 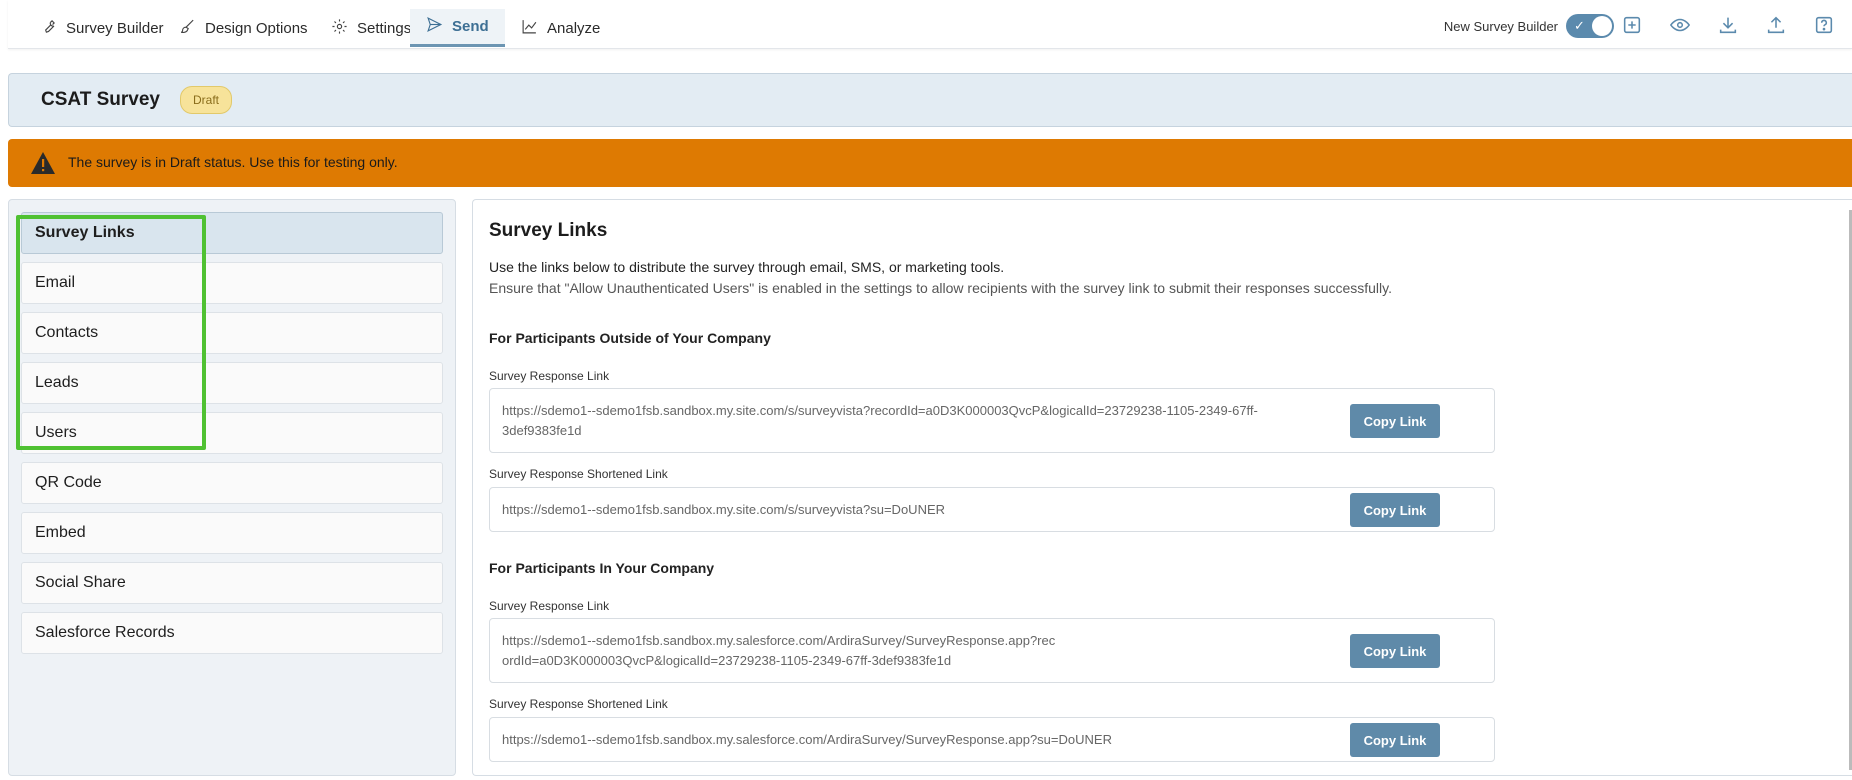 What do you see at coordinates (232, 583) in the screenshot?
I see `sidebar-item-social-share: Social Share` at bounding box center [232, 583].